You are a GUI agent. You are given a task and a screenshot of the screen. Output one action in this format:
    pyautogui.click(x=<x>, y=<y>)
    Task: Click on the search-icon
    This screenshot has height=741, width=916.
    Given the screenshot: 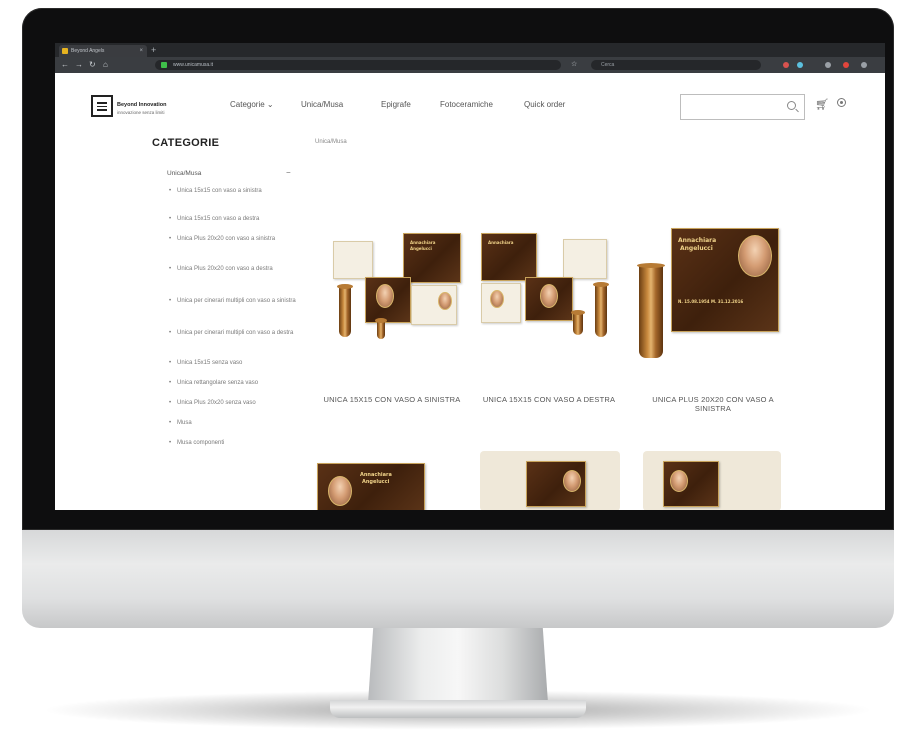 What is the action you would take?
    pyautogui.click(x=791, y=105)
    